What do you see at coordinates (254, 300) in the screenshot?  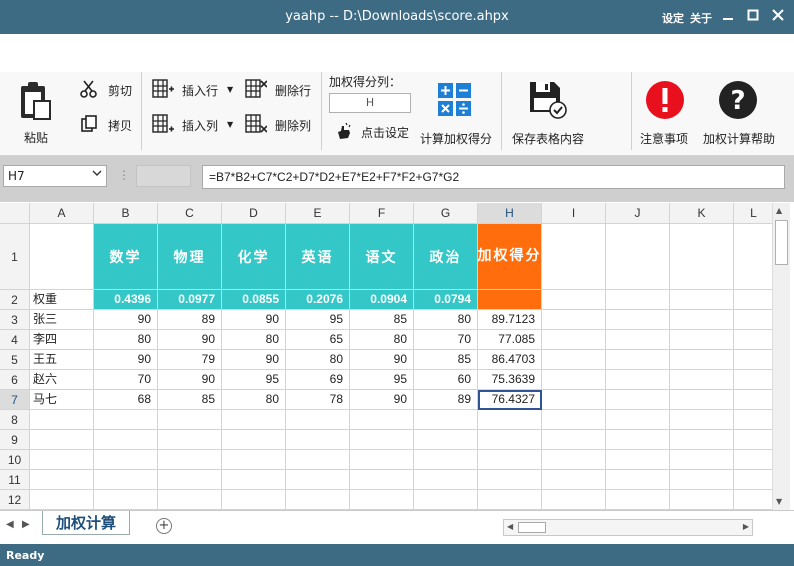 I see `weight-cell: 0.0855` at bounding box center [254, 300].